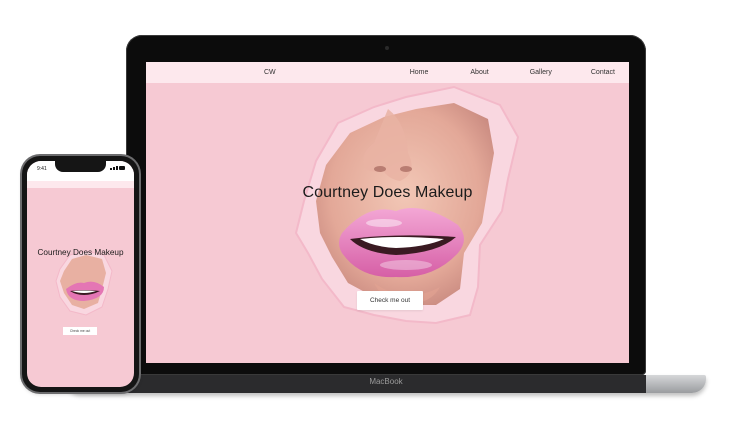 The width and height of the screenshot is (730, 433). Describe the element at coordinates (118, 168) in the screenshot. I see `signal-battery-icon` at that location.